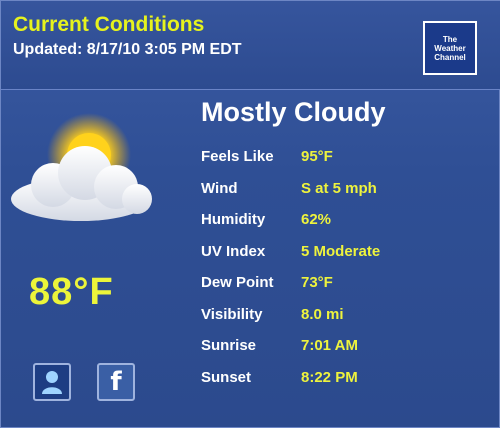 The width and height of the screenshot is (500, 428). I want to click on logo-line-2: Weather, so click(450, 48).